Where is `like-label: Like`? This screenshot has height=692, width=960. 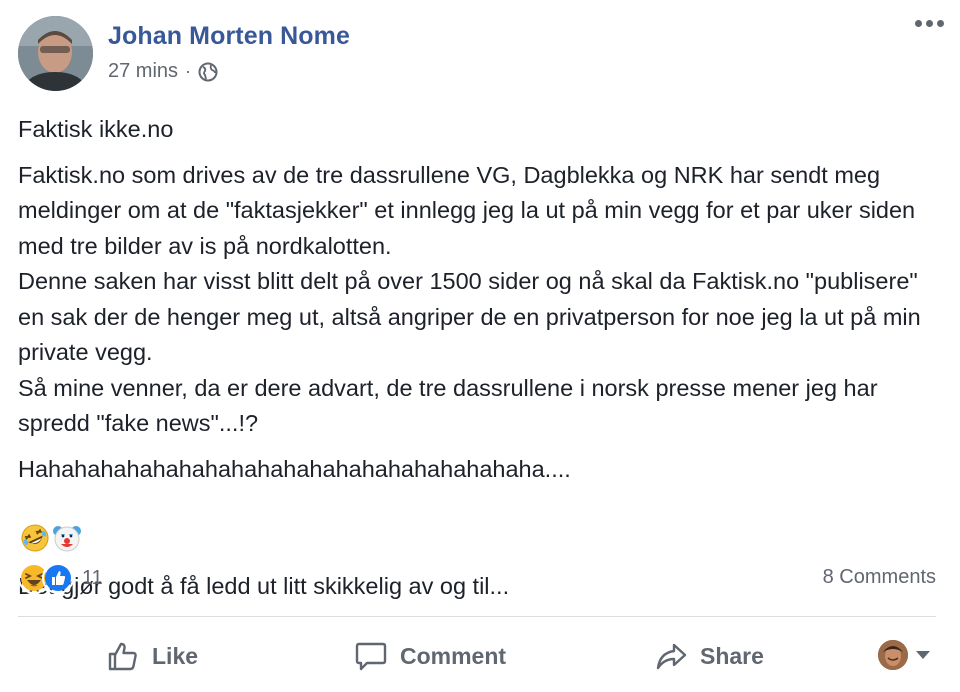
like-label: Like is located at coordinates (175, 655).